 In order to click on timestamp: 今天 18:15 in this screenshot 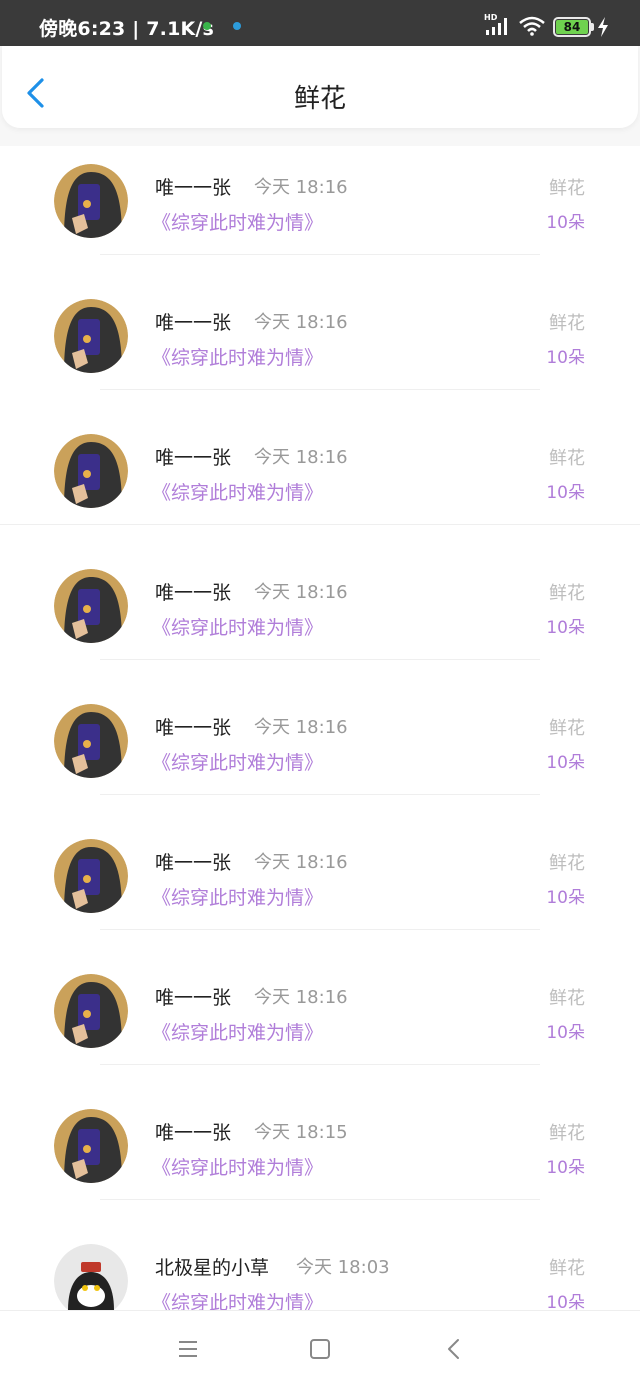, I will do `click(301, 1132)`.